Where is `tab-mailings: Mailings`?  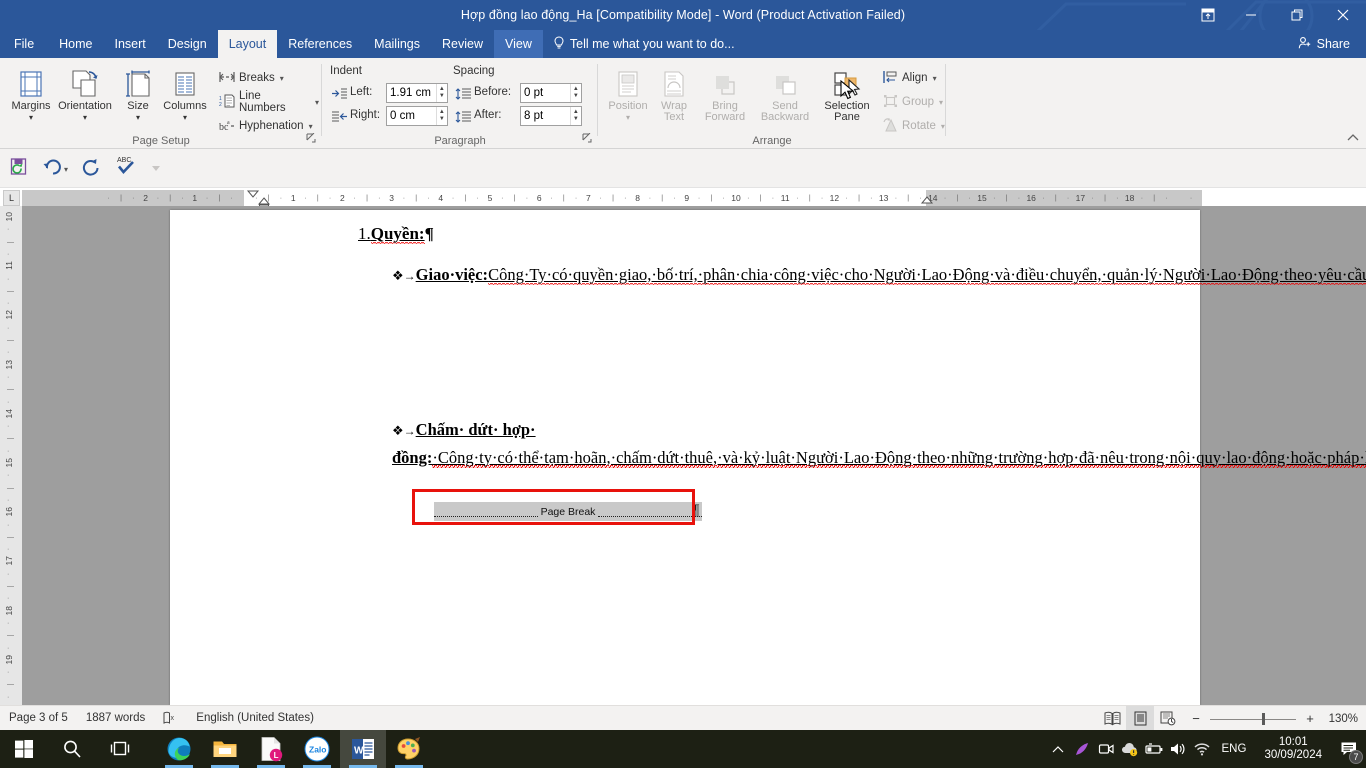 tab-mailings: Mailings is located at coordinates (397, 44).